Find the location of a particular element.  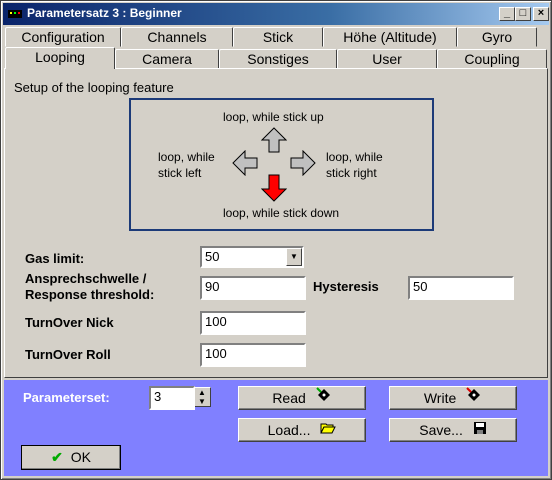

tab-coupling: Coupling is located at coordinates (492, 59).